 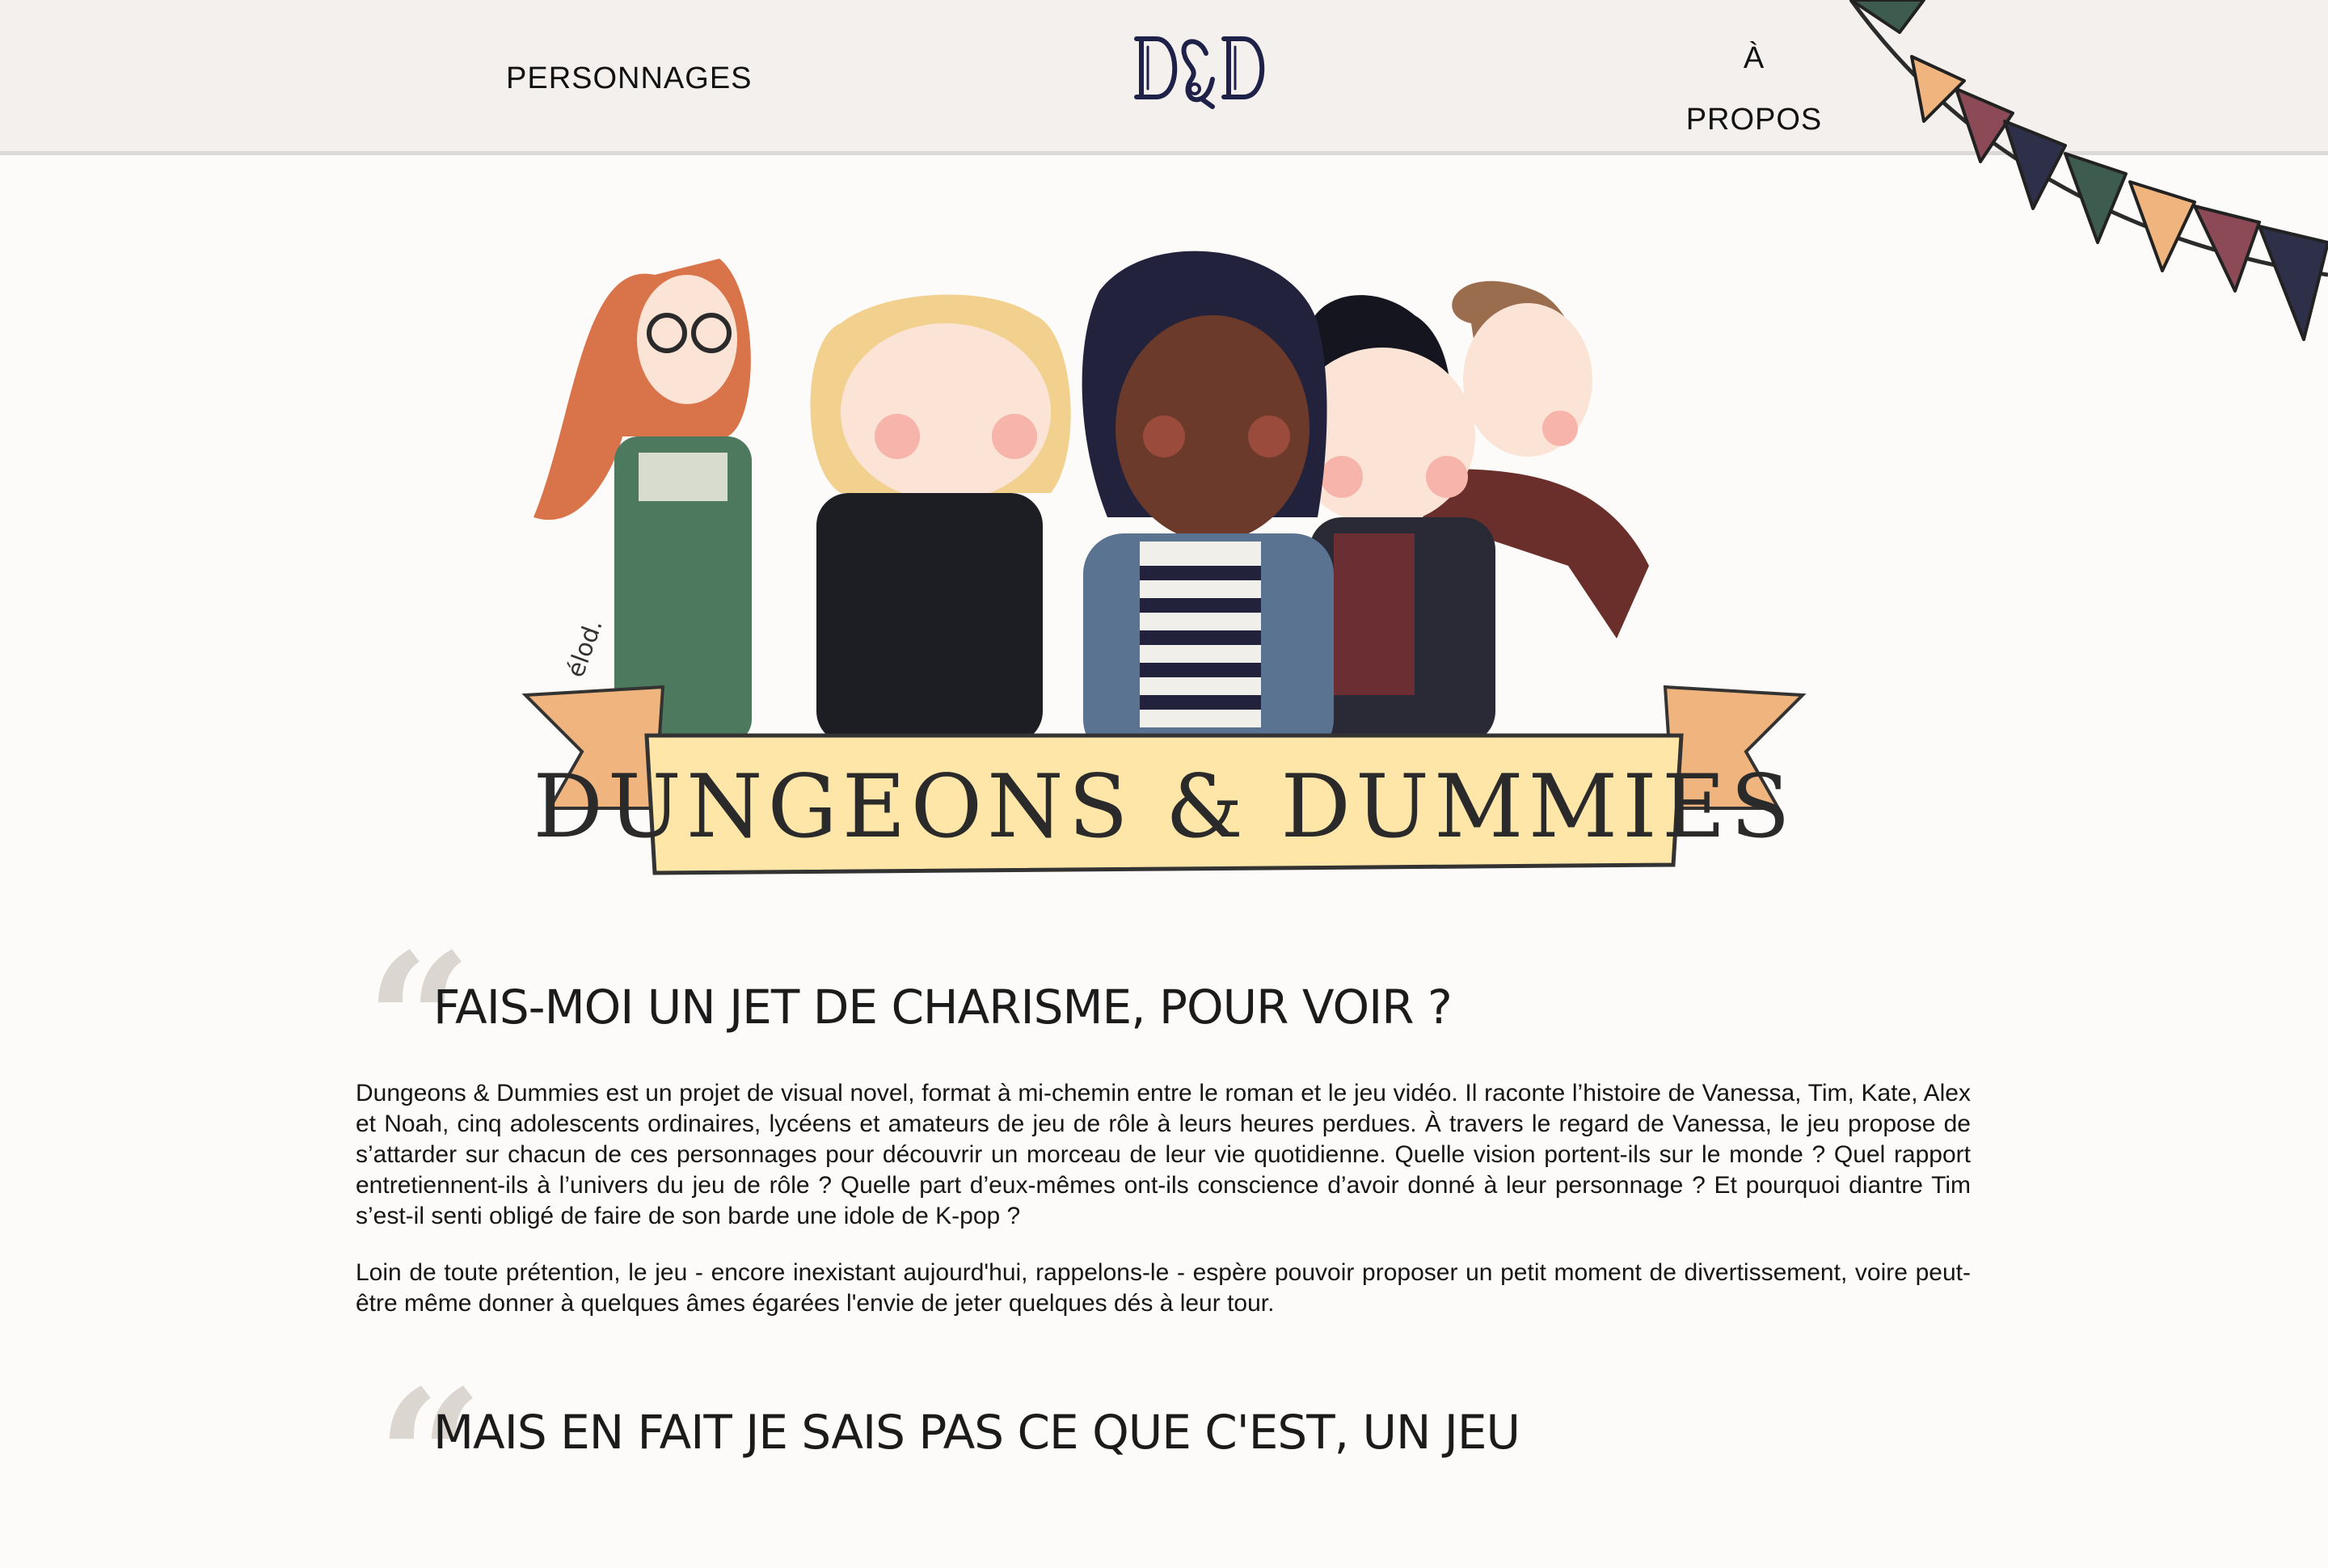 What do you see at coordinates (1163, 807) in the screenshot?
I see `banner-title: DUNGEONS & DUMMIES` at bounding box center [1163, 807].